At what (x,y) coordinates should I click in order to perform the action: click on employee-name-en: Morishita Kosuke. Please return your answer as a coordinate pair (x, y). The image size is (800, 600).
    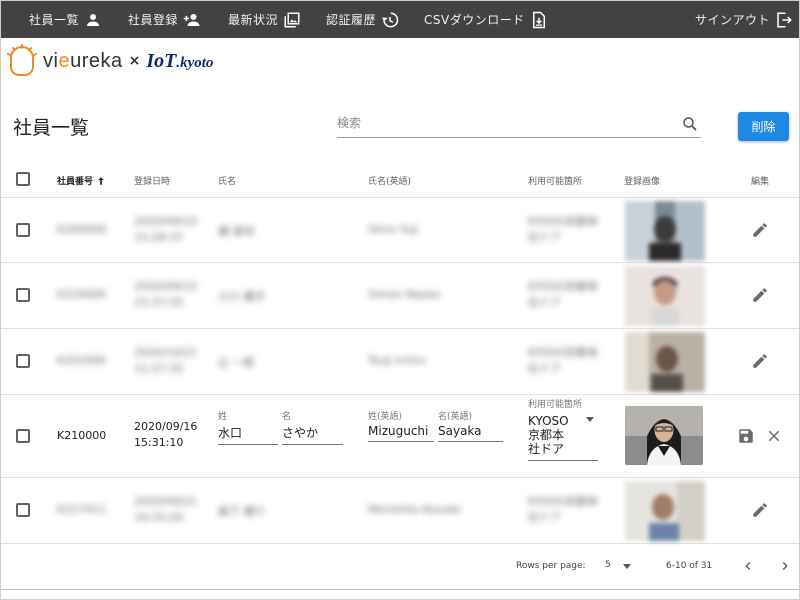
    Looking at the image, I should click on (414, 509).